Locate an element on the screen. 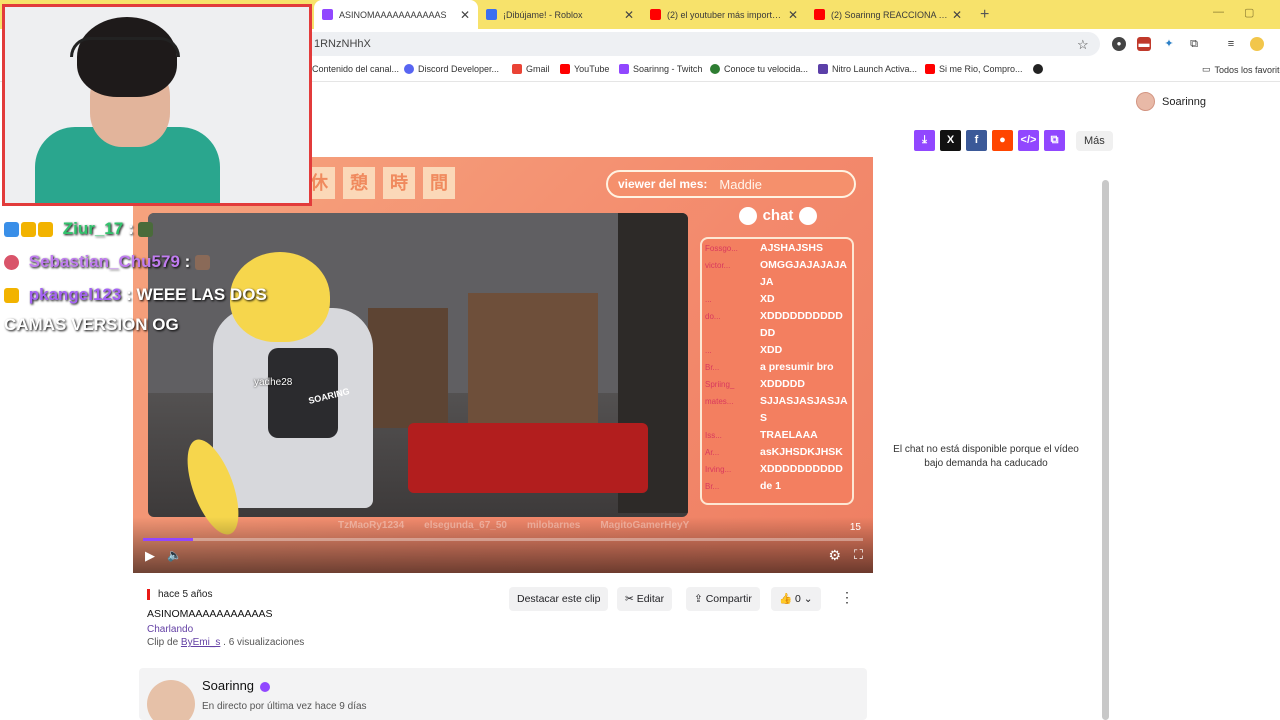 The image size is (1280, 720). room-shelf is located at coordinates (408, 368).